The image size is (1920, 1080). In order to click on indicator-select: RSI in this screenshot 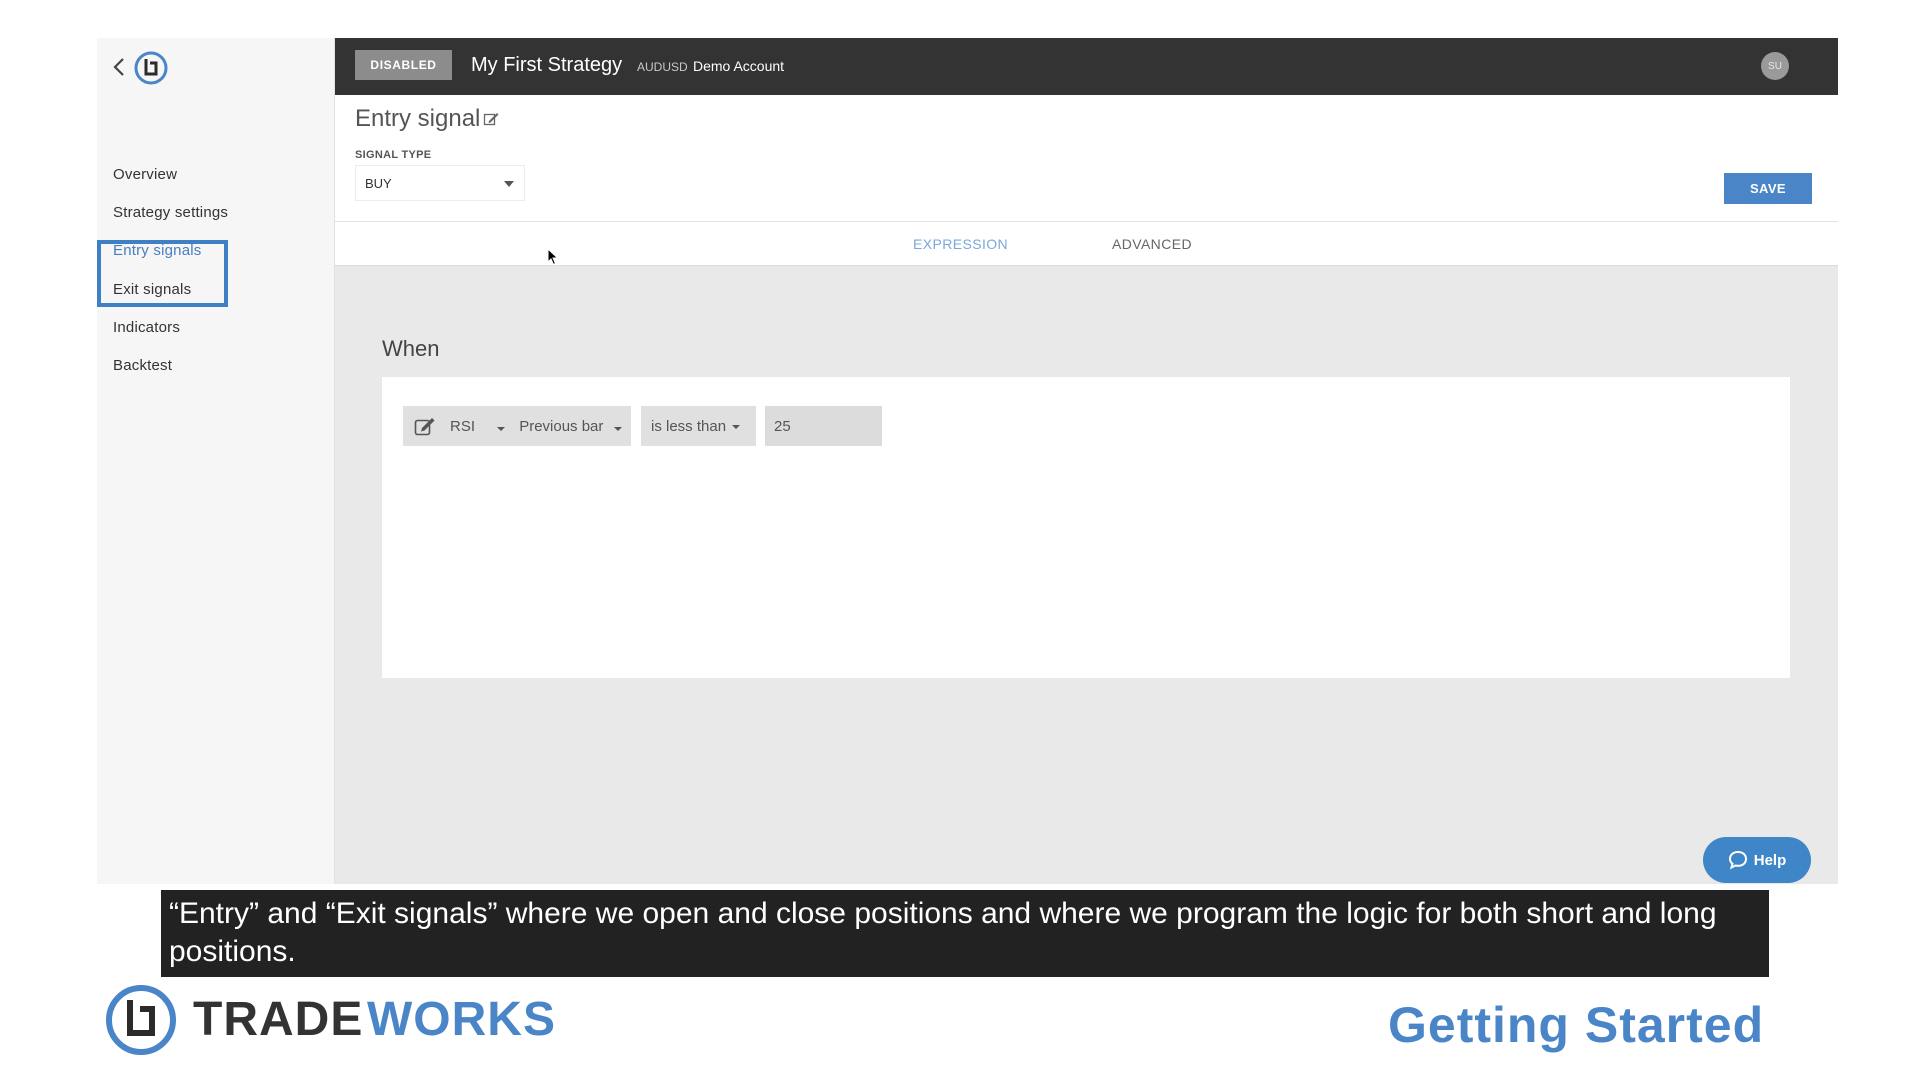, I will do `click(478, 426)`.